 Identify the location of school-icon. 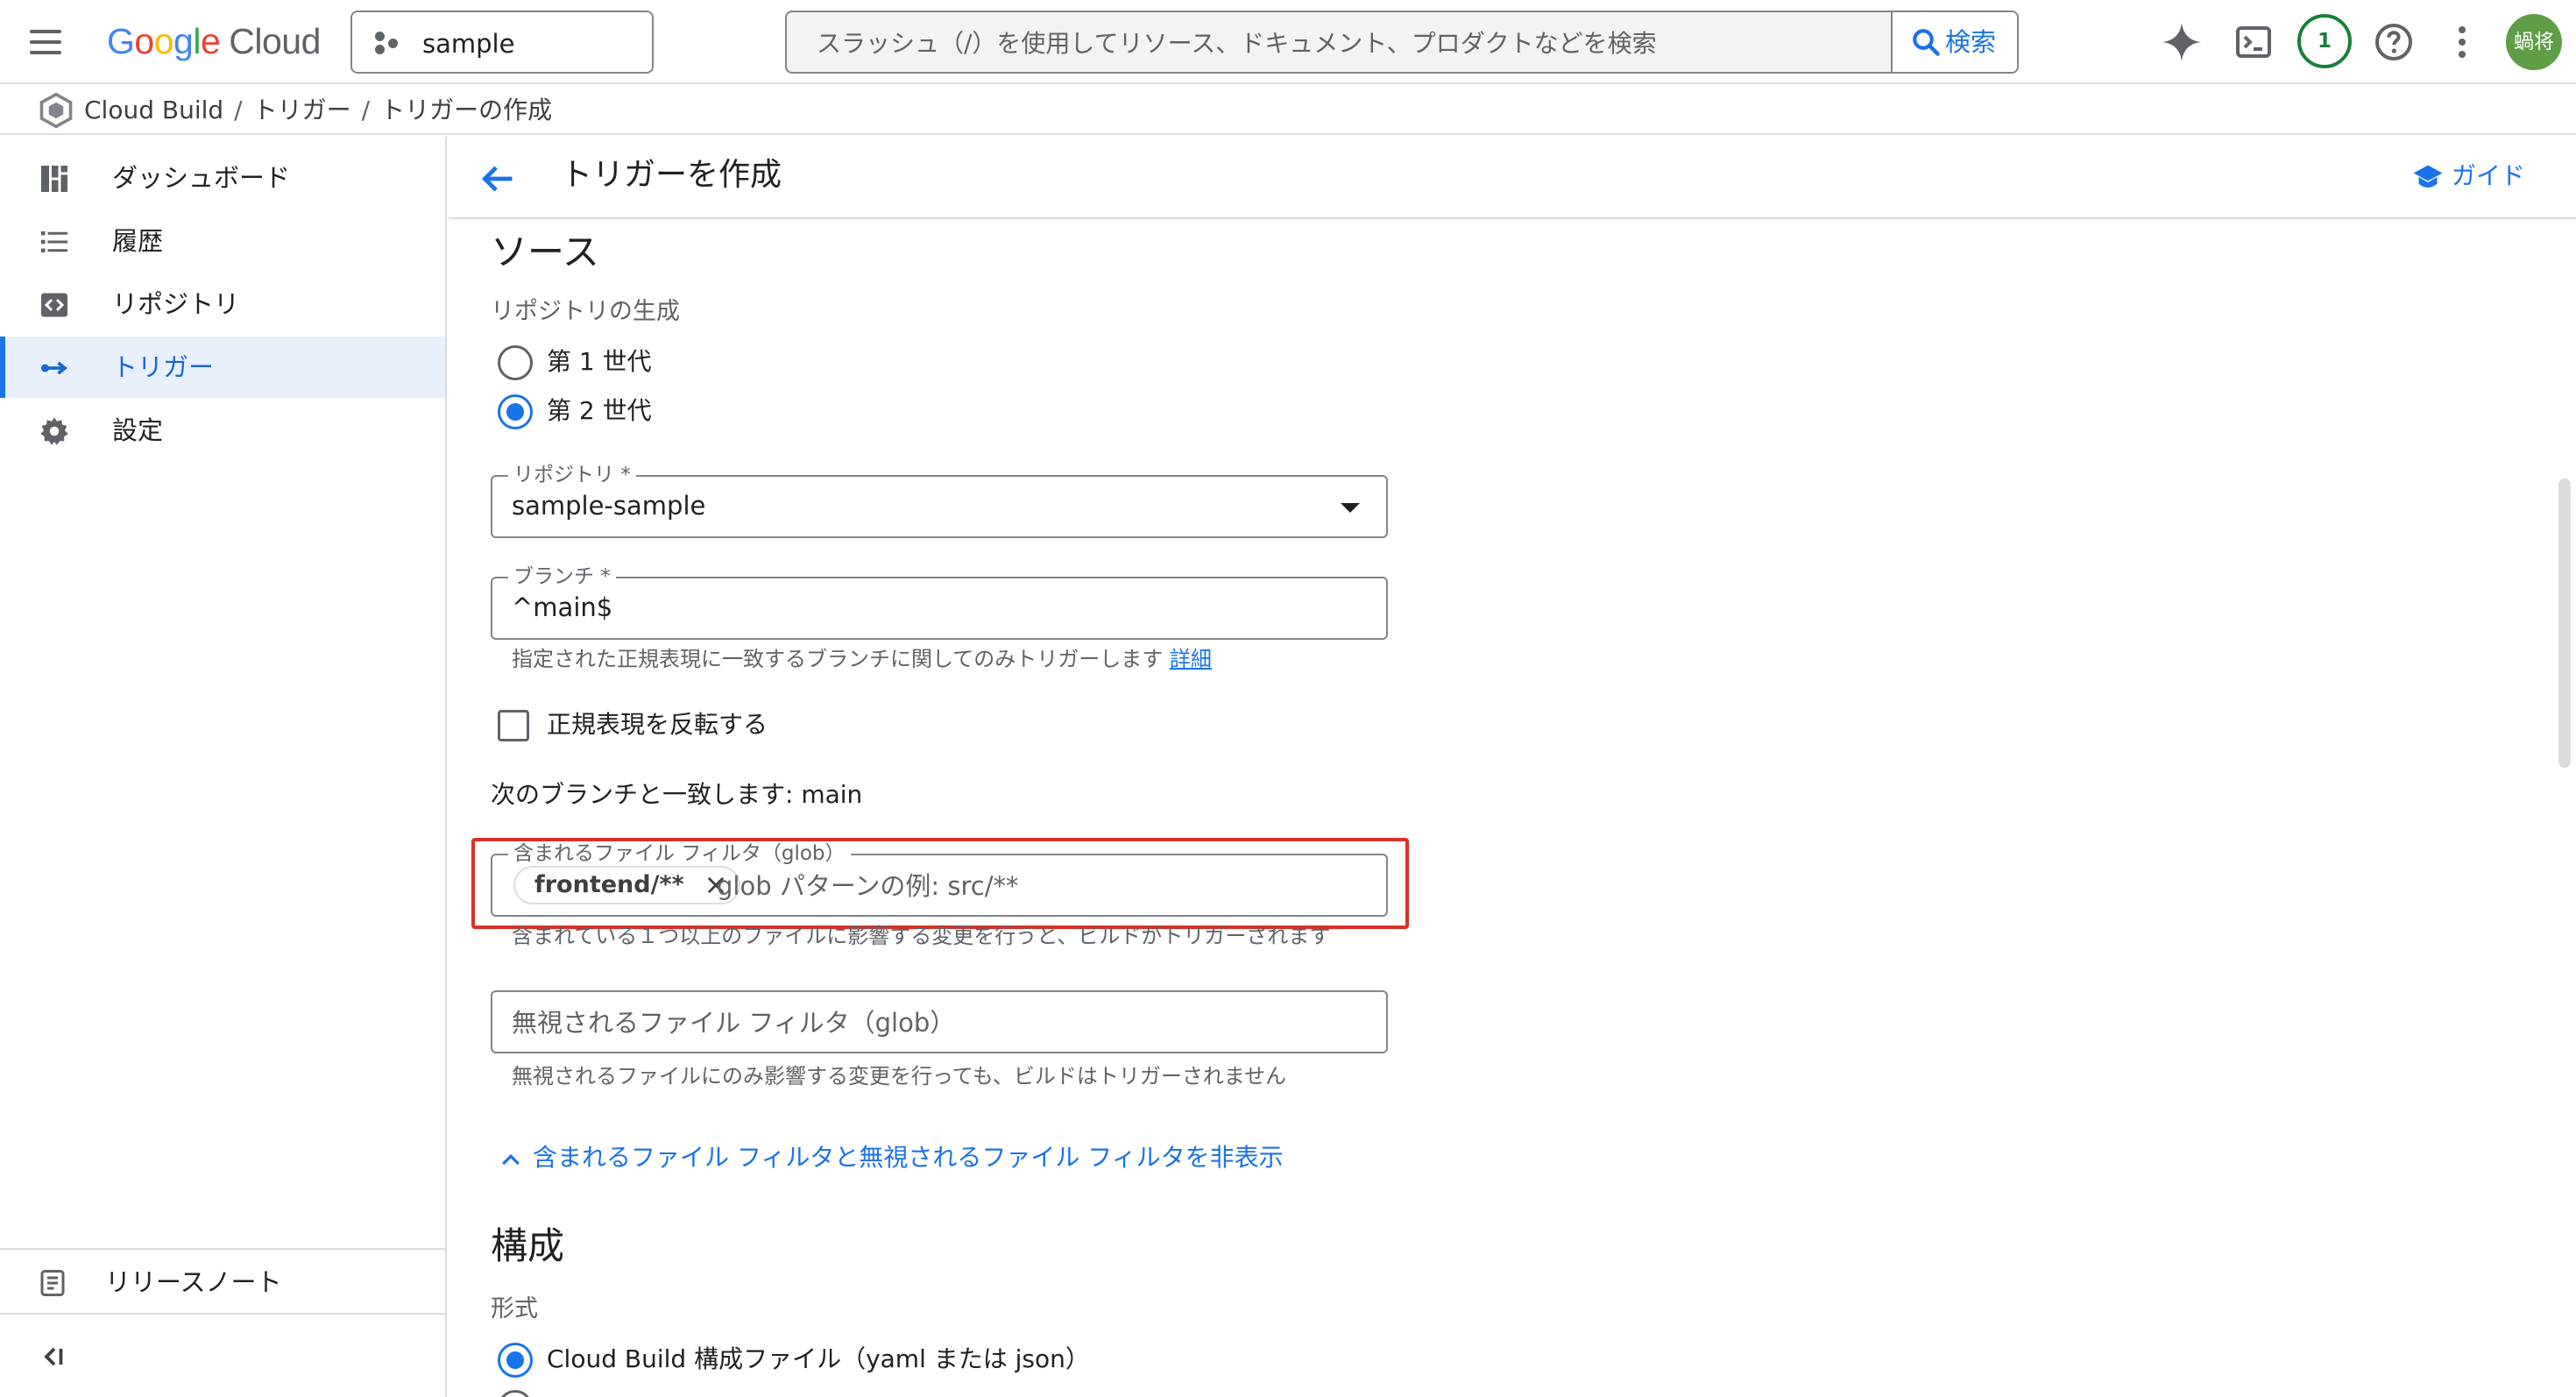
(2428, 176).